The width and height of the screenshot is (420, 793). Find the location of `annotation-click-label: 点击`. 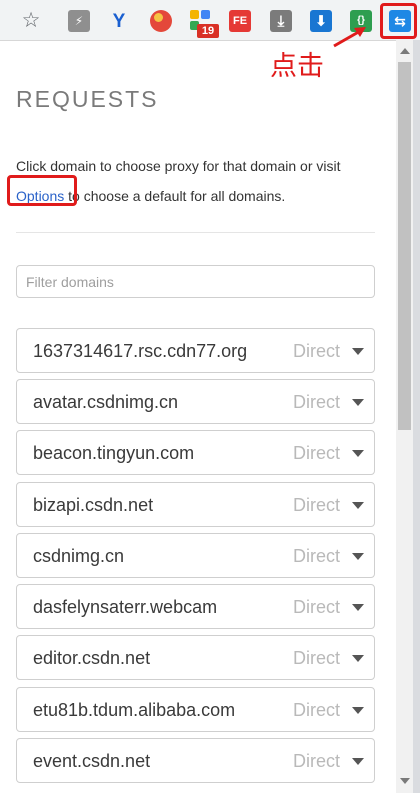

annotation-click-label: 点击 is located at coordinates (297, 66).